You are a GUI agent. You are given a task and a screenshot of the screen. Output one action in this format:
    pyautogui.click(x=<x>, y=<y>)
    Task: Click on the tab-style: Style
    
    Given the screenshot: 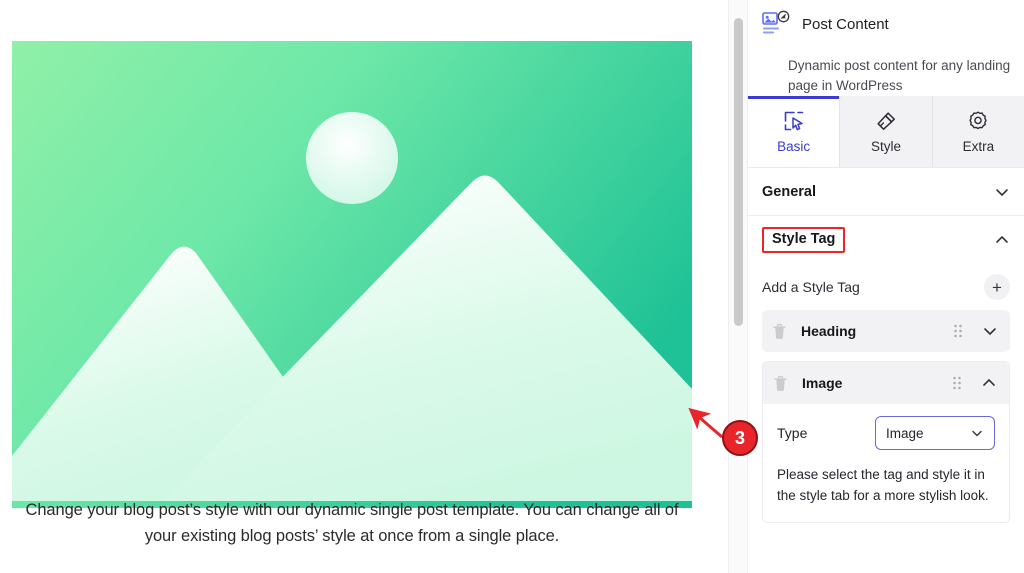 What is the action you would take?
    pyautogui.click(x=886, y=131)
    